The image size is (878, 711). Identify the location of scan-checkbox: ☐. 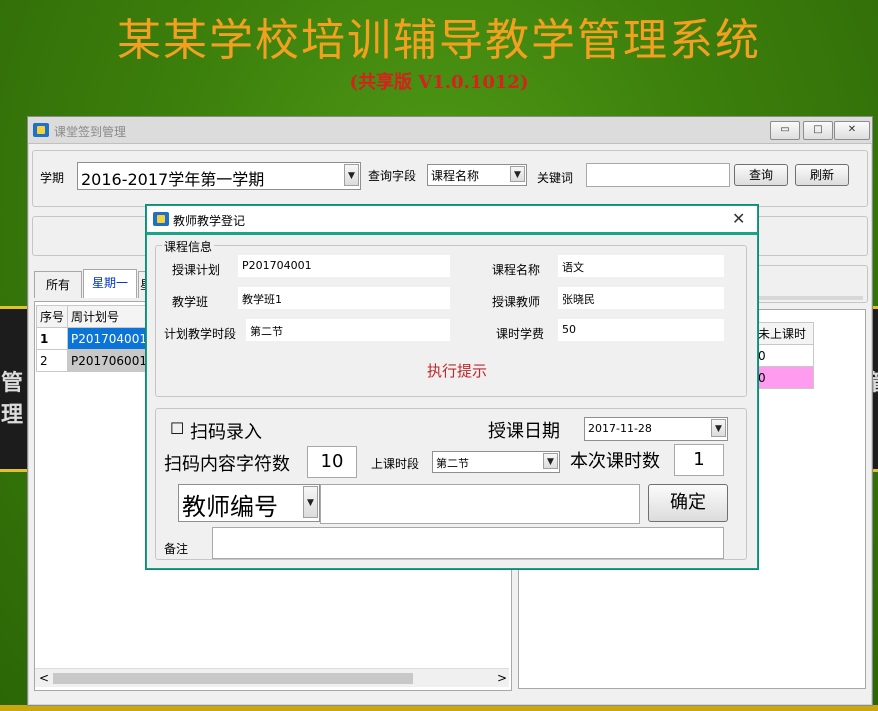
(177, 428).